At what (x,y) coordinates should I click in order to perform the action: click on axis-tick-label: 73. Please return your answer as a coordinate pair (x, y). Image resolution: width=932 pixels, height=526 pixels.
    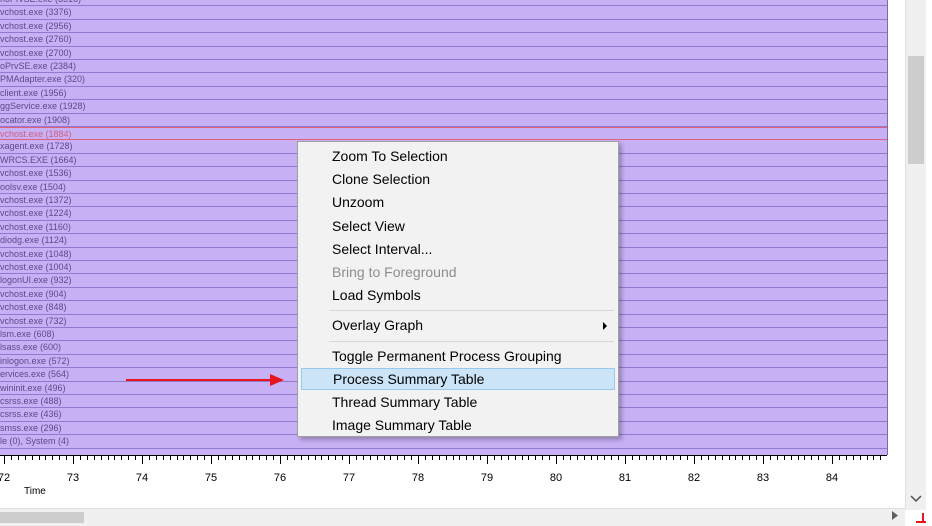
    Looking at the image, I should click on (73, 478).